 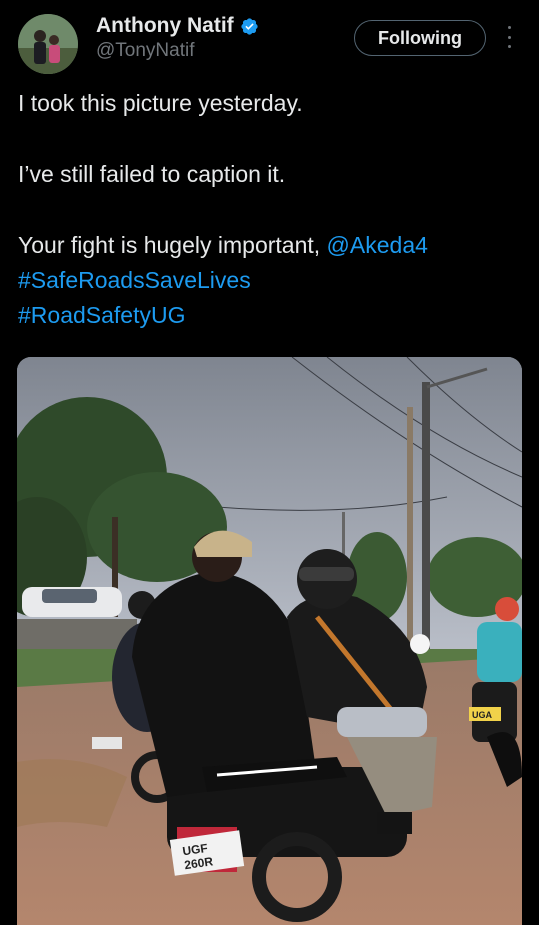 I want to click on svg-text: UGA, so click(x=482, y=715).